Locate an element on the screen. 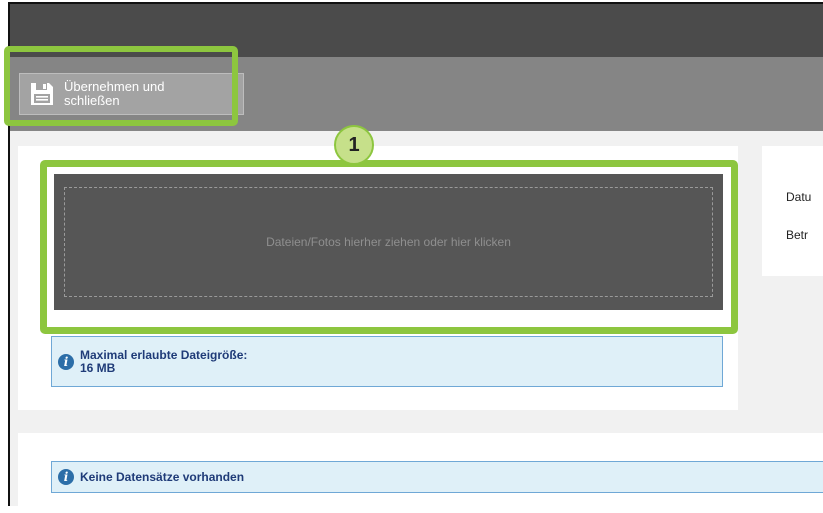 This screenshot has height=513, width=823. no-records-info-box: i Keine Datensätze vorhanden is located at coordinates (437, 477).